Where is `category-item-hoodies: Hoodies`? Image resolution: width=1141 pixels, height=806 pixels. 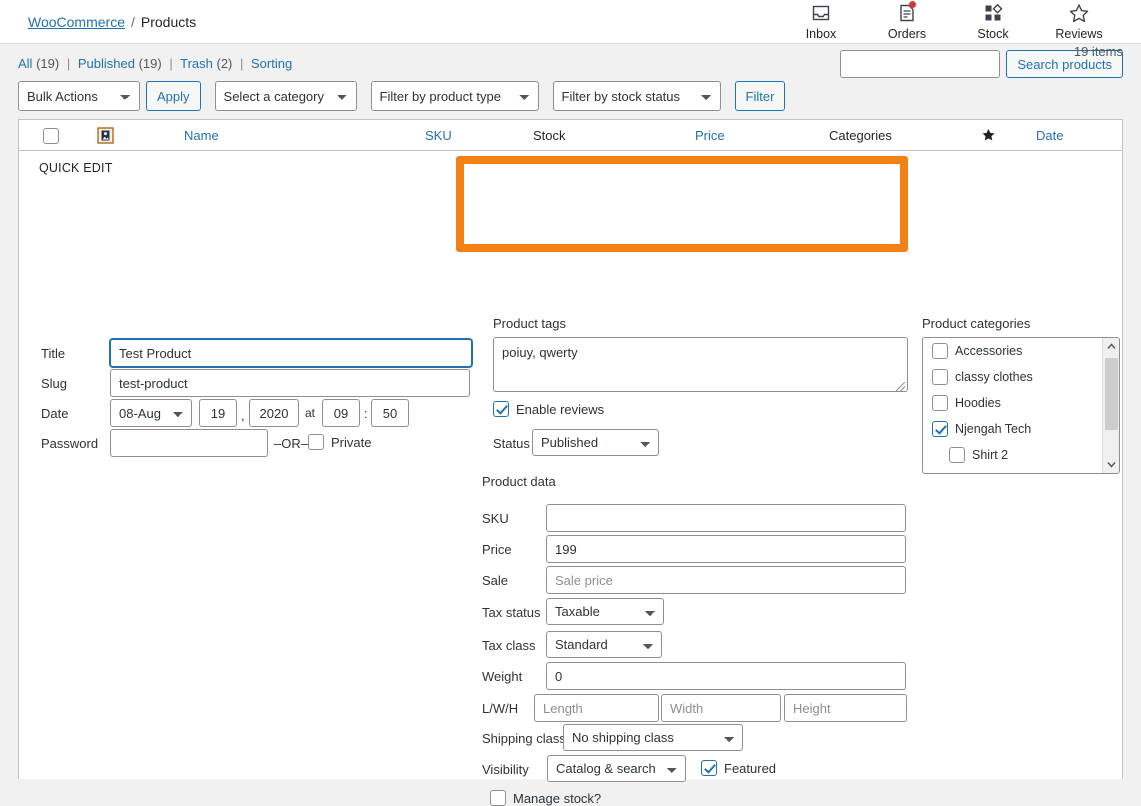
category-item-hoodies: Hoodies is located at coordinates (1021, 403).